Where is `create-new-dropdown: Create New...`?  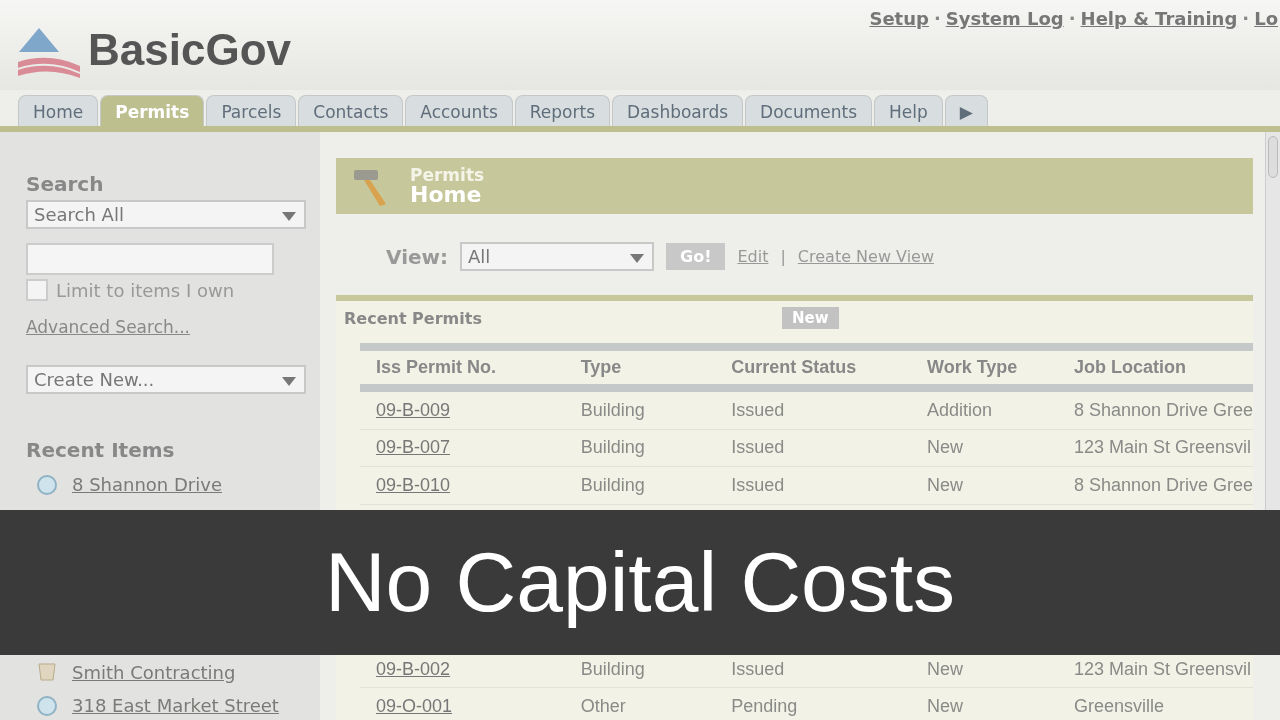
create-new-dropdown: Create New... is located at coordinates (166, 379).